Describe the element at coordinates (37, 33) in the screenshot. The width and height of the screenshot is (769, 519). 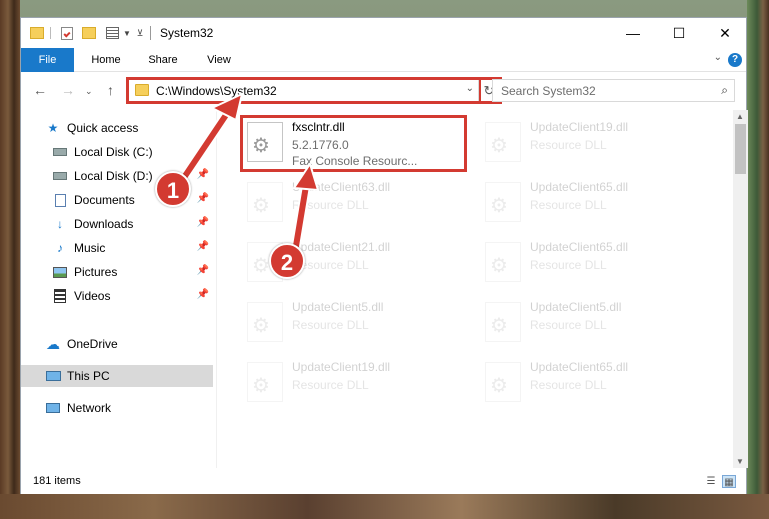
I see `folder-icon` at that location.